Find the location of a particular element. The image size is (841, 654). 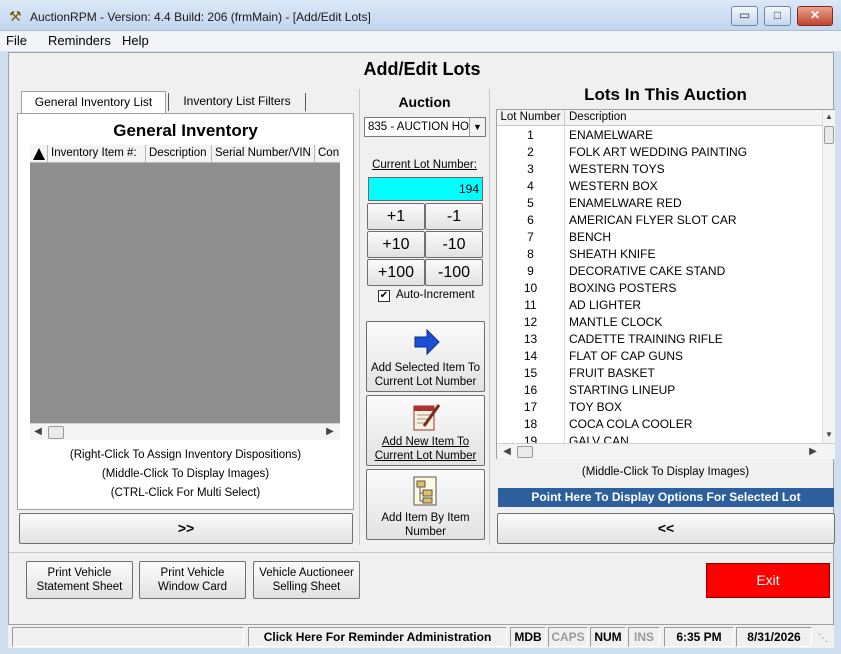

list-item: 13 CADETTE TRAINING RIFLE is located at coordinates (659, 339).